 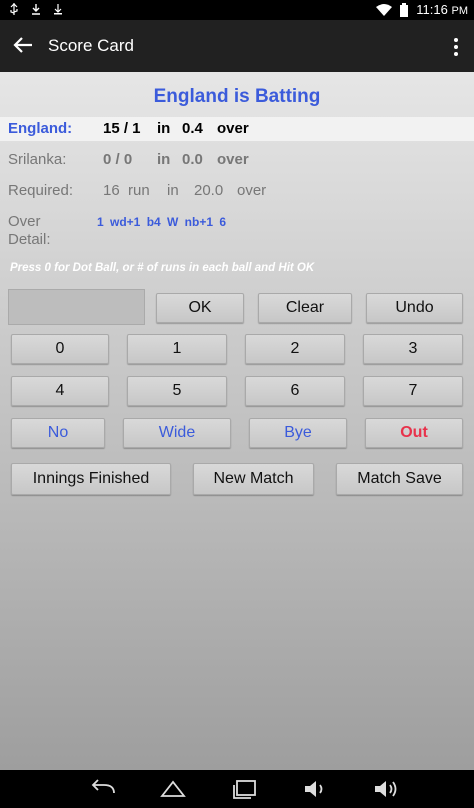 What do you see at coordinates (40, 128) in the screenshot?
I see `batting-team-name: England:` at bounding box center [40, 128].